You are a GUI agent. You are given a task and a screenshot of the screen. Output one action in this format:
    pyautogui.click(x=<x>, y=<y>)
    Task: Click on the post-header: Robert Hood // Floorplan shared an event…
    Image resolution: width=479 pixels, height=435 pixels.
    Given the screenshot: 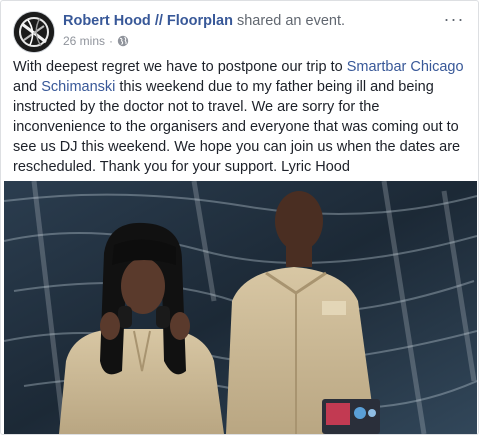 What is the action you would take?
    pyautogui.click(x=239, y=32)
    